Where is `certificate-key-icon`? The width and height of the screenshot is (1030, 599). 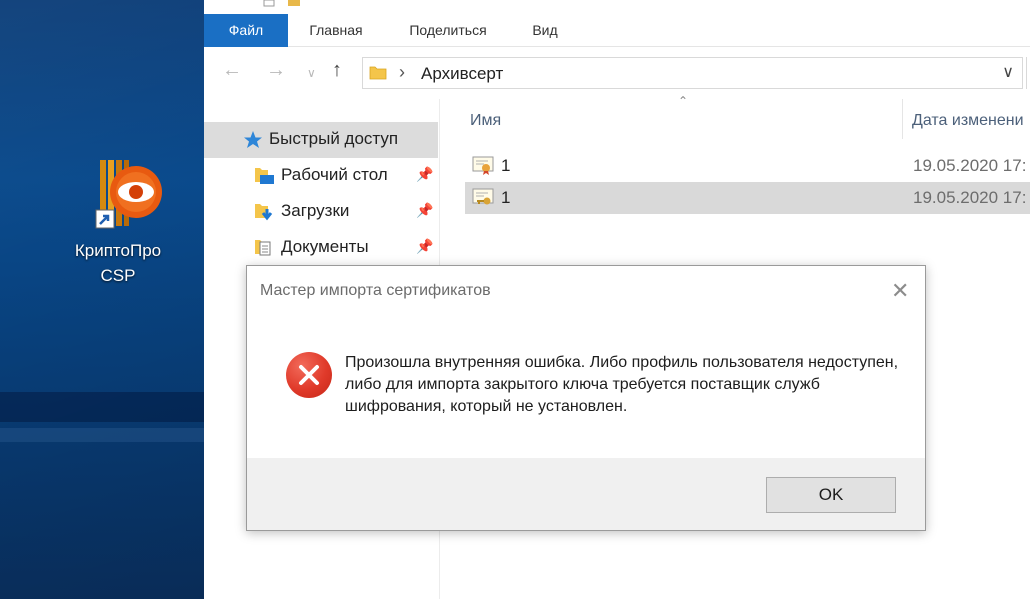
certificate-key-icon is located at coordinates (483, 196).